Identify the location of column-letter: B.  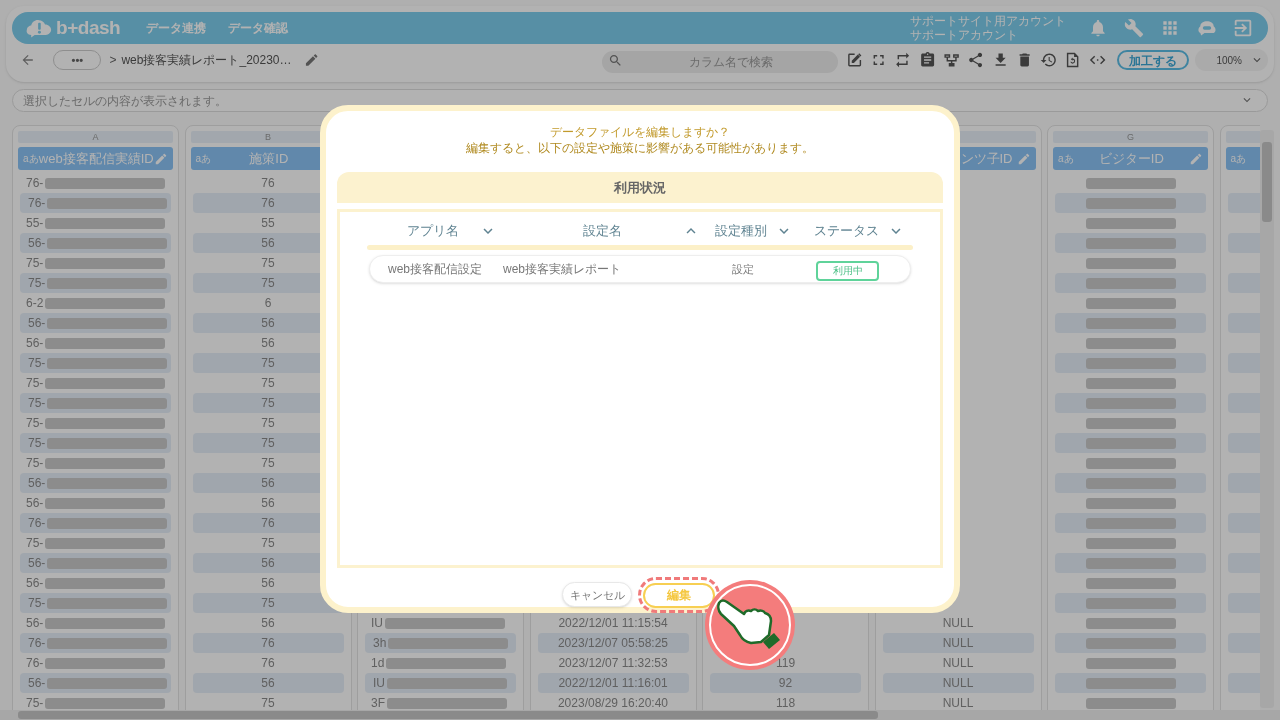
(268, 137).